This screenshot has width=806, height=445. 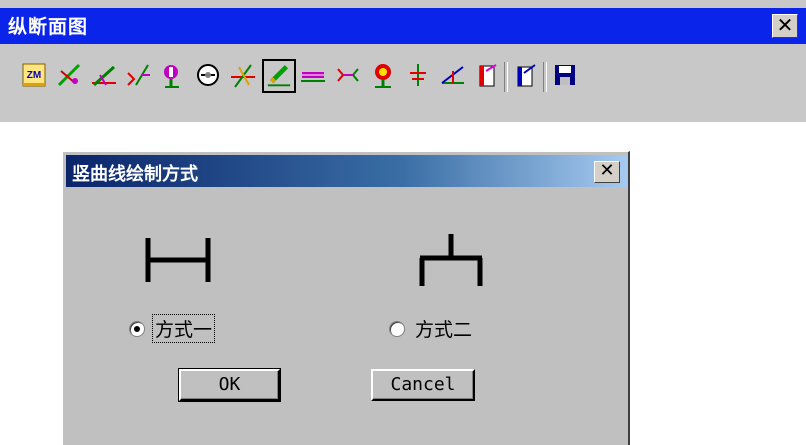 I want to click on angle-line-button, so click(x=454, y=76).